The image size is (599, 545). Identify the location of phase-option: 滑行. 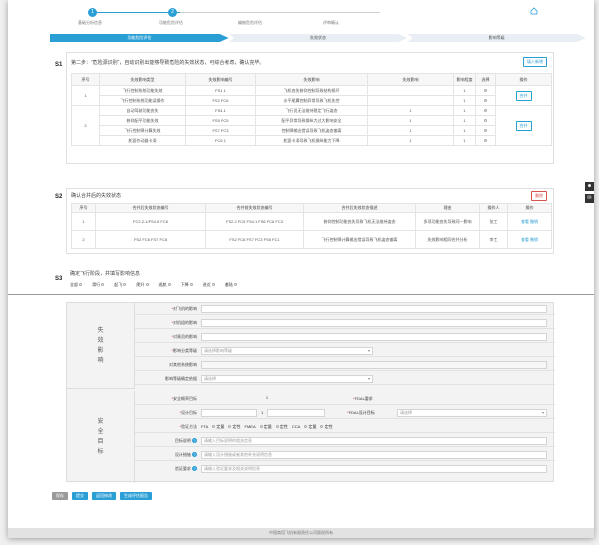
(98, 285).